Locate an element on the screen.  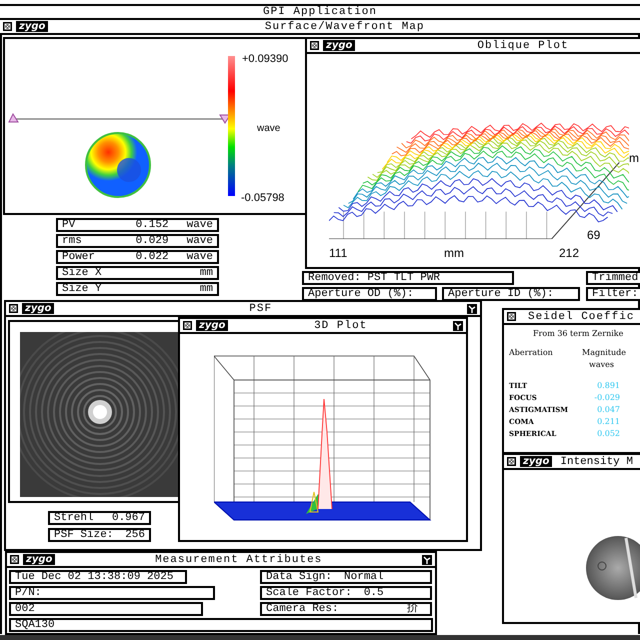
field-value: 0.967 is located at coordinates (128, 518).